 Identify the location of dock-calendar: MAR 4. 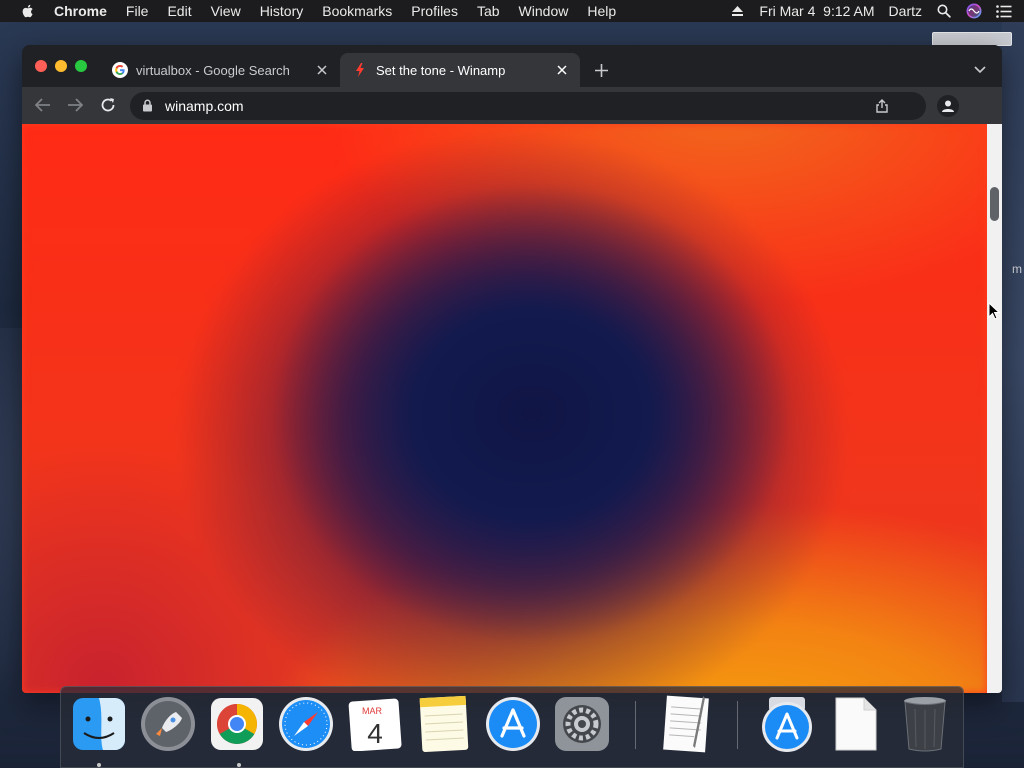
(375, 724).